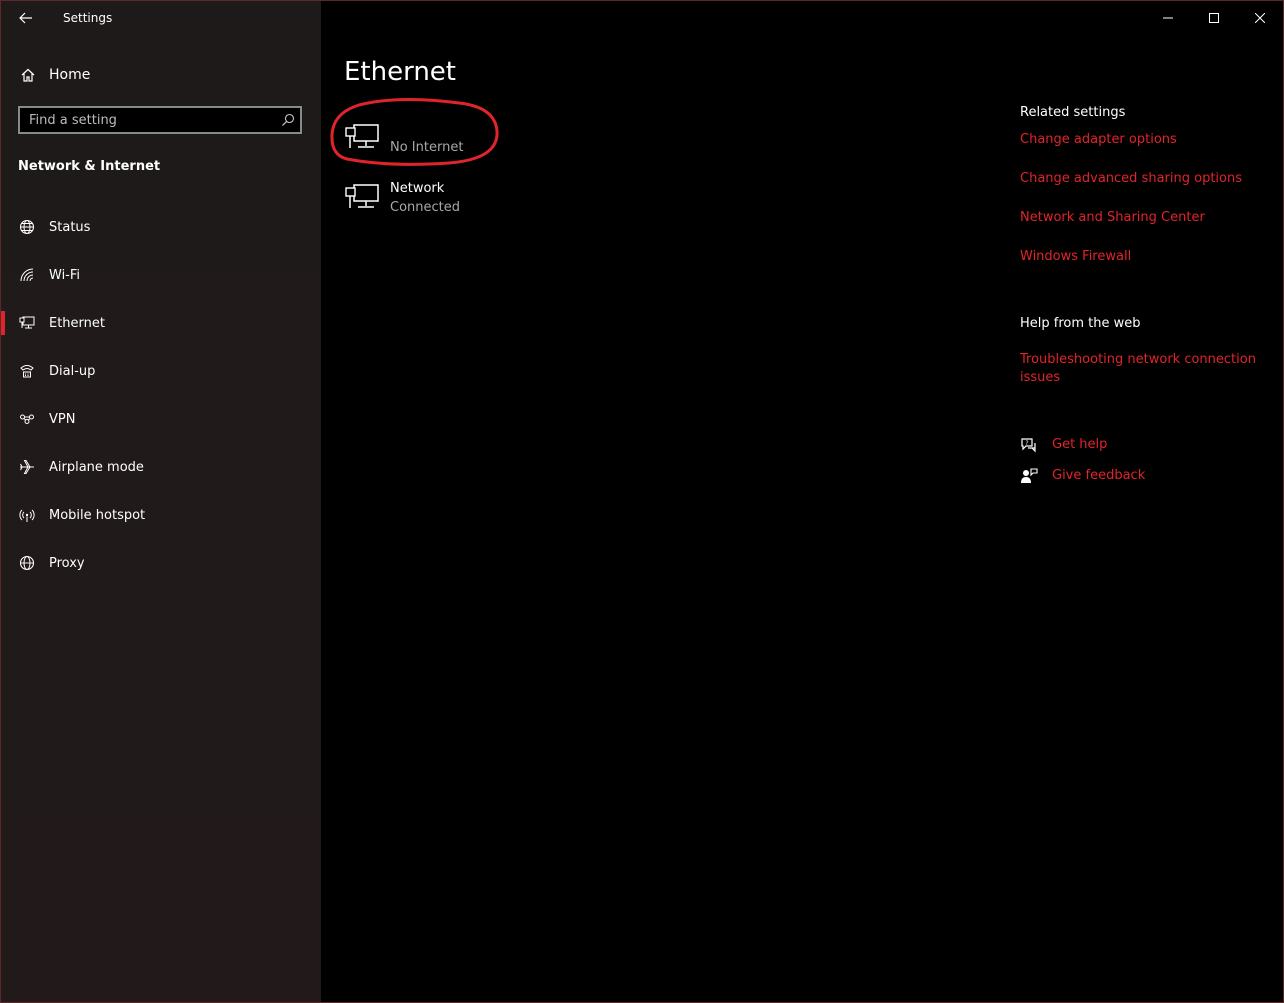 This screenshot has height=1003, width=1284. I want to click on sidebar-item-wifi: Wi-Fi, so click(161, 275).